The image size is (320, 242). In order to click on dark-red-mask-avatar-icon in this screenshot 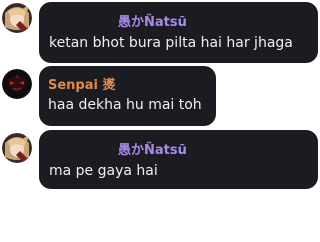, I will do `click(17, 84)`.